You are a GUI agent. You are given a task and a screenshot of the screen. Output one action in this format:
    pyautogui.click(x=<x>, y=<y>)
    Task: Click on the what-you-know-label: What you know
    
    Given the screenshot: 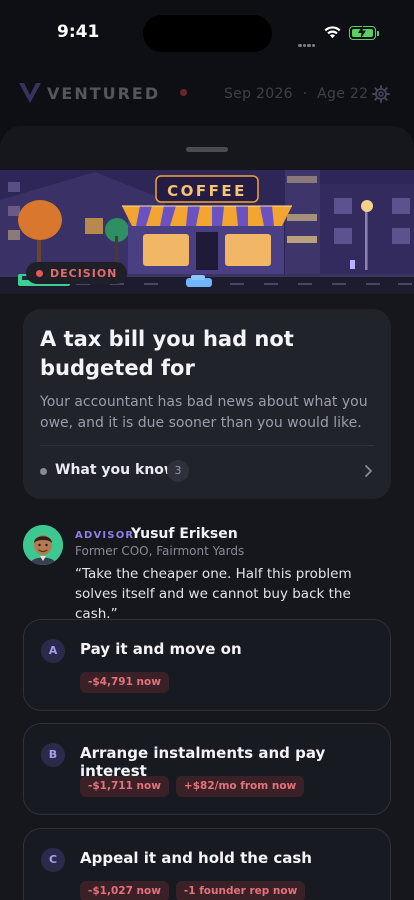 What is the action you would take?
    pyautogui.click(x=116, y=470)
    